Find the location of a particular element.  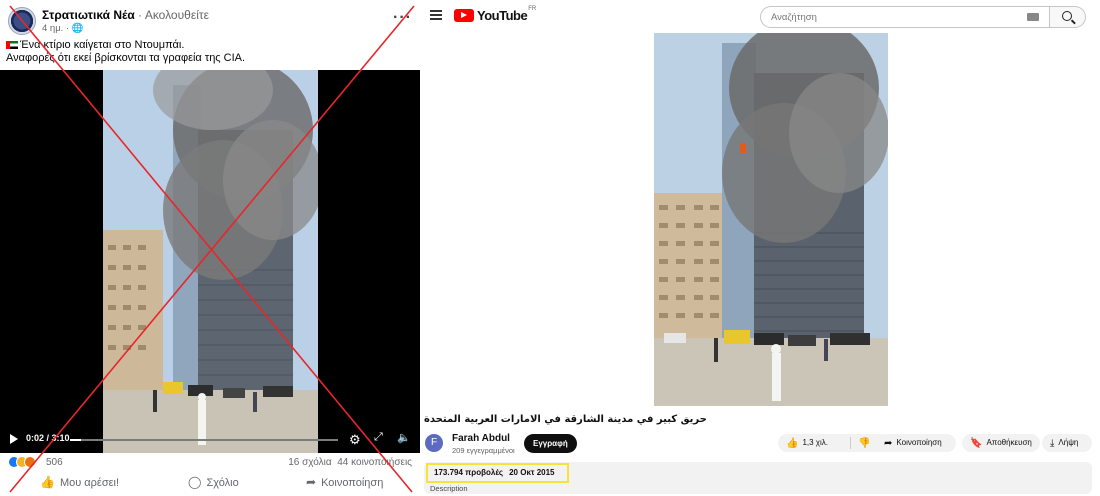

follow-link: Ακολουθείτε is located at coordinates (177, 15).